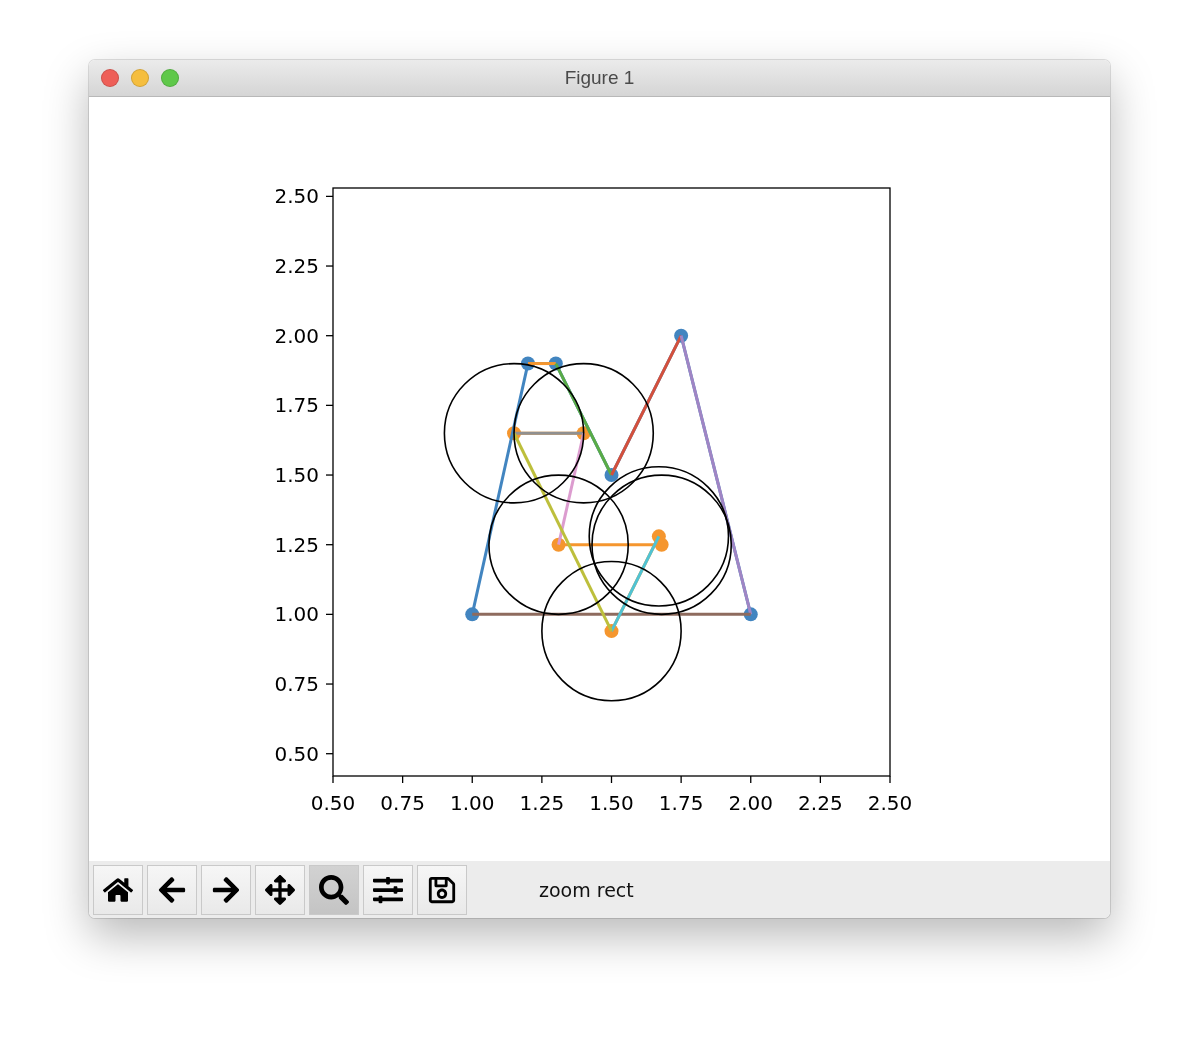 The image size is (1200, 1037). What do you see at coordinates (542, 803) in the screenshot?
I see `x-tick-label: 1.25` at bounding box center [542, 803].